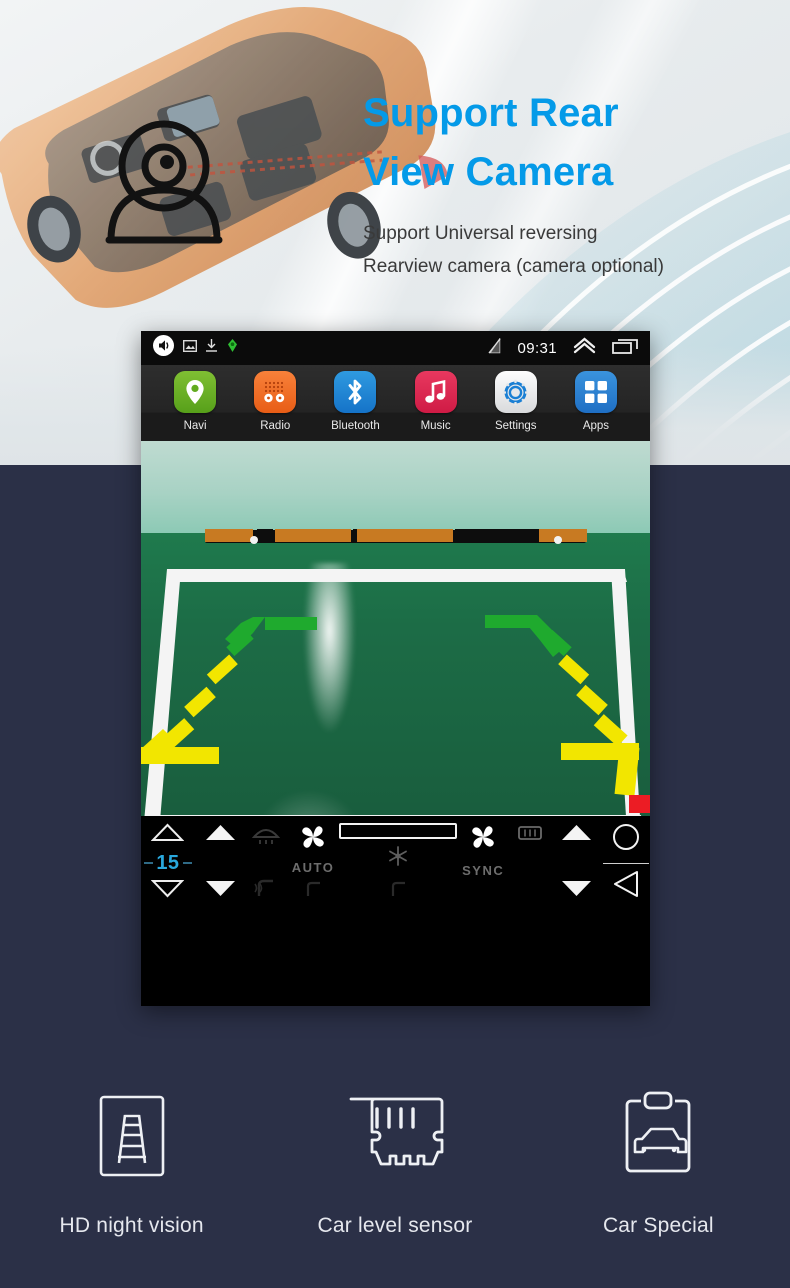  I want to click on app-dock: Navi Radio Bluetooth Music Settings Apps, so click(395, 403).